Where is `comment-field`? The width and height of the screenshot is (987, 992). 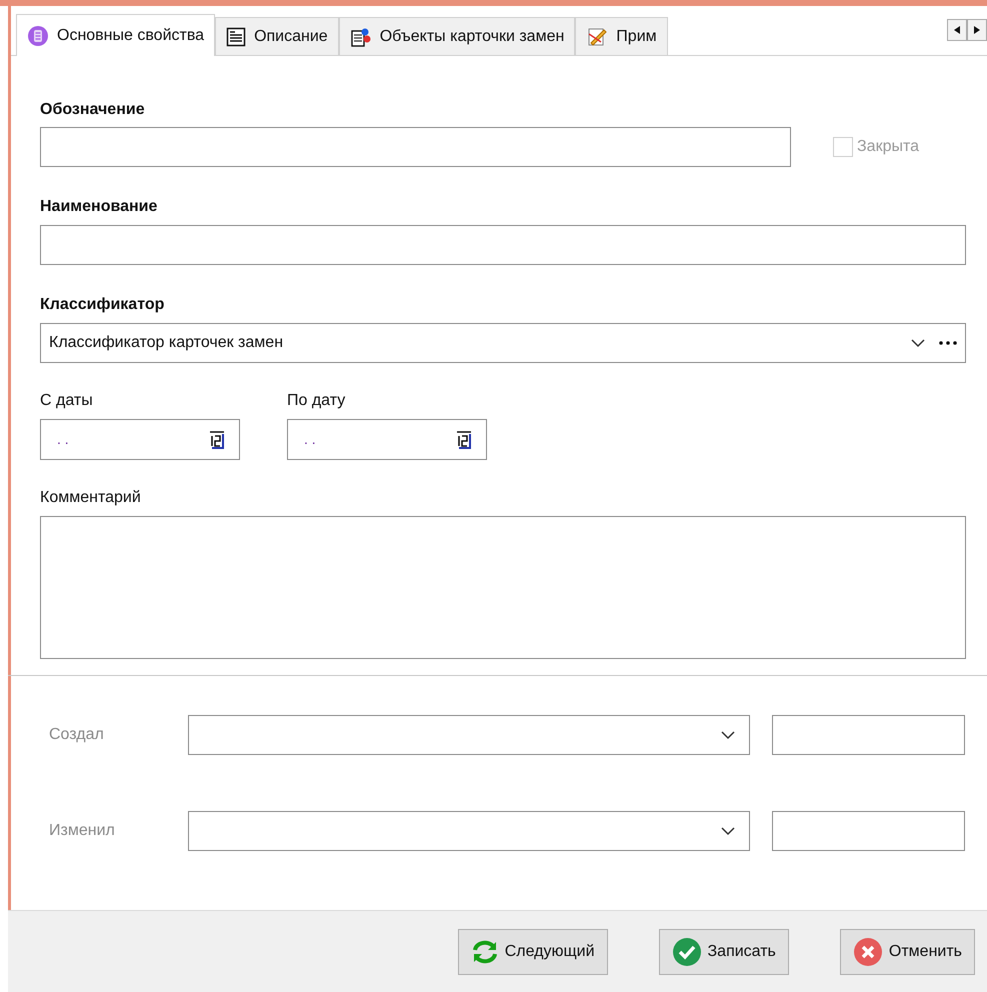
comment-field is located at coordinates (503, 587).